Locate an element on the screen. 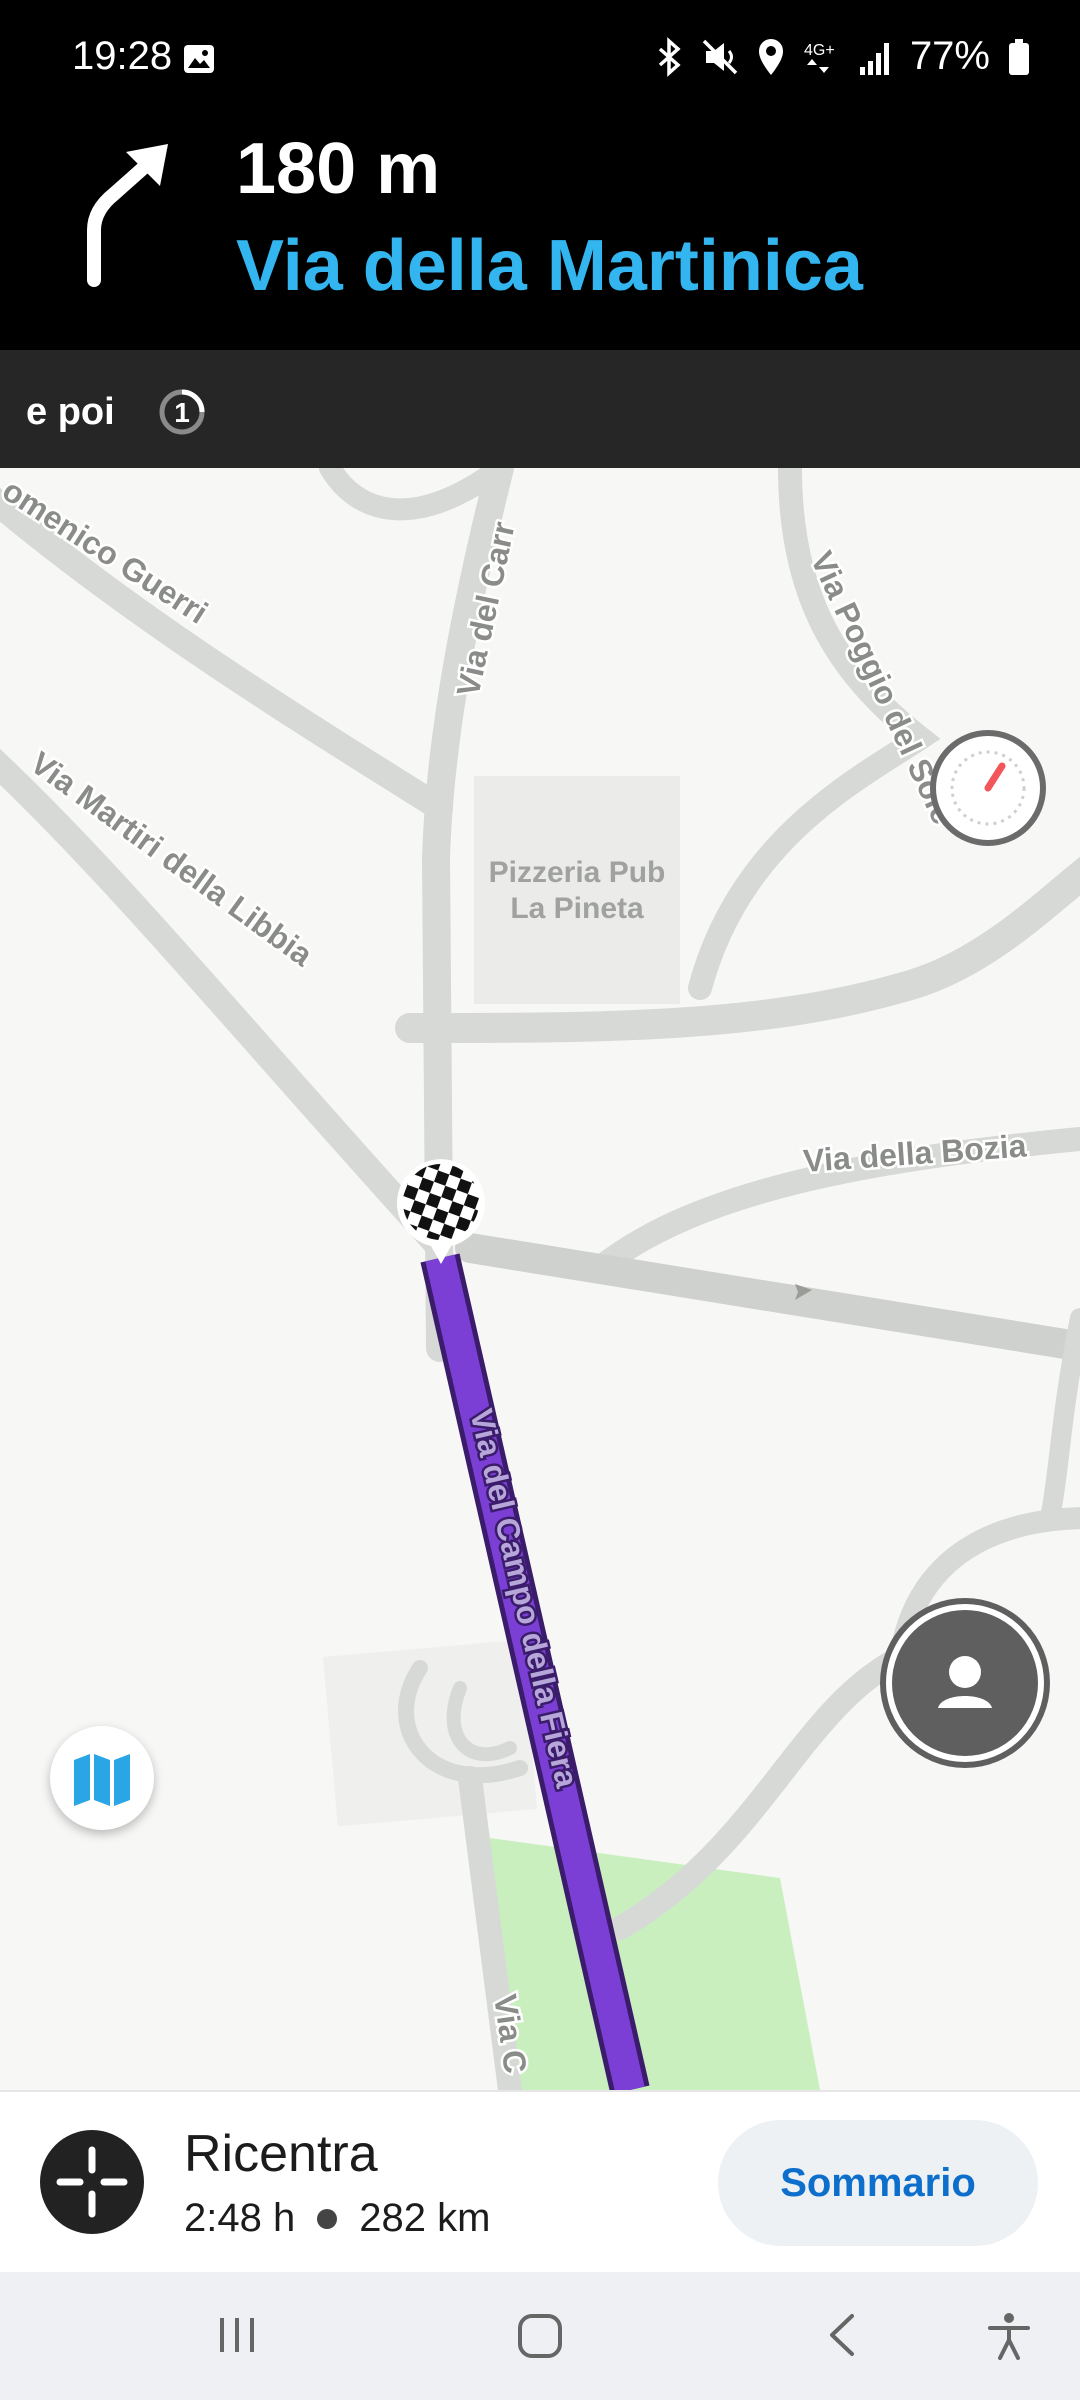 The image size is (1080, 2400). person-icon is located at coordinates (965, 1682).